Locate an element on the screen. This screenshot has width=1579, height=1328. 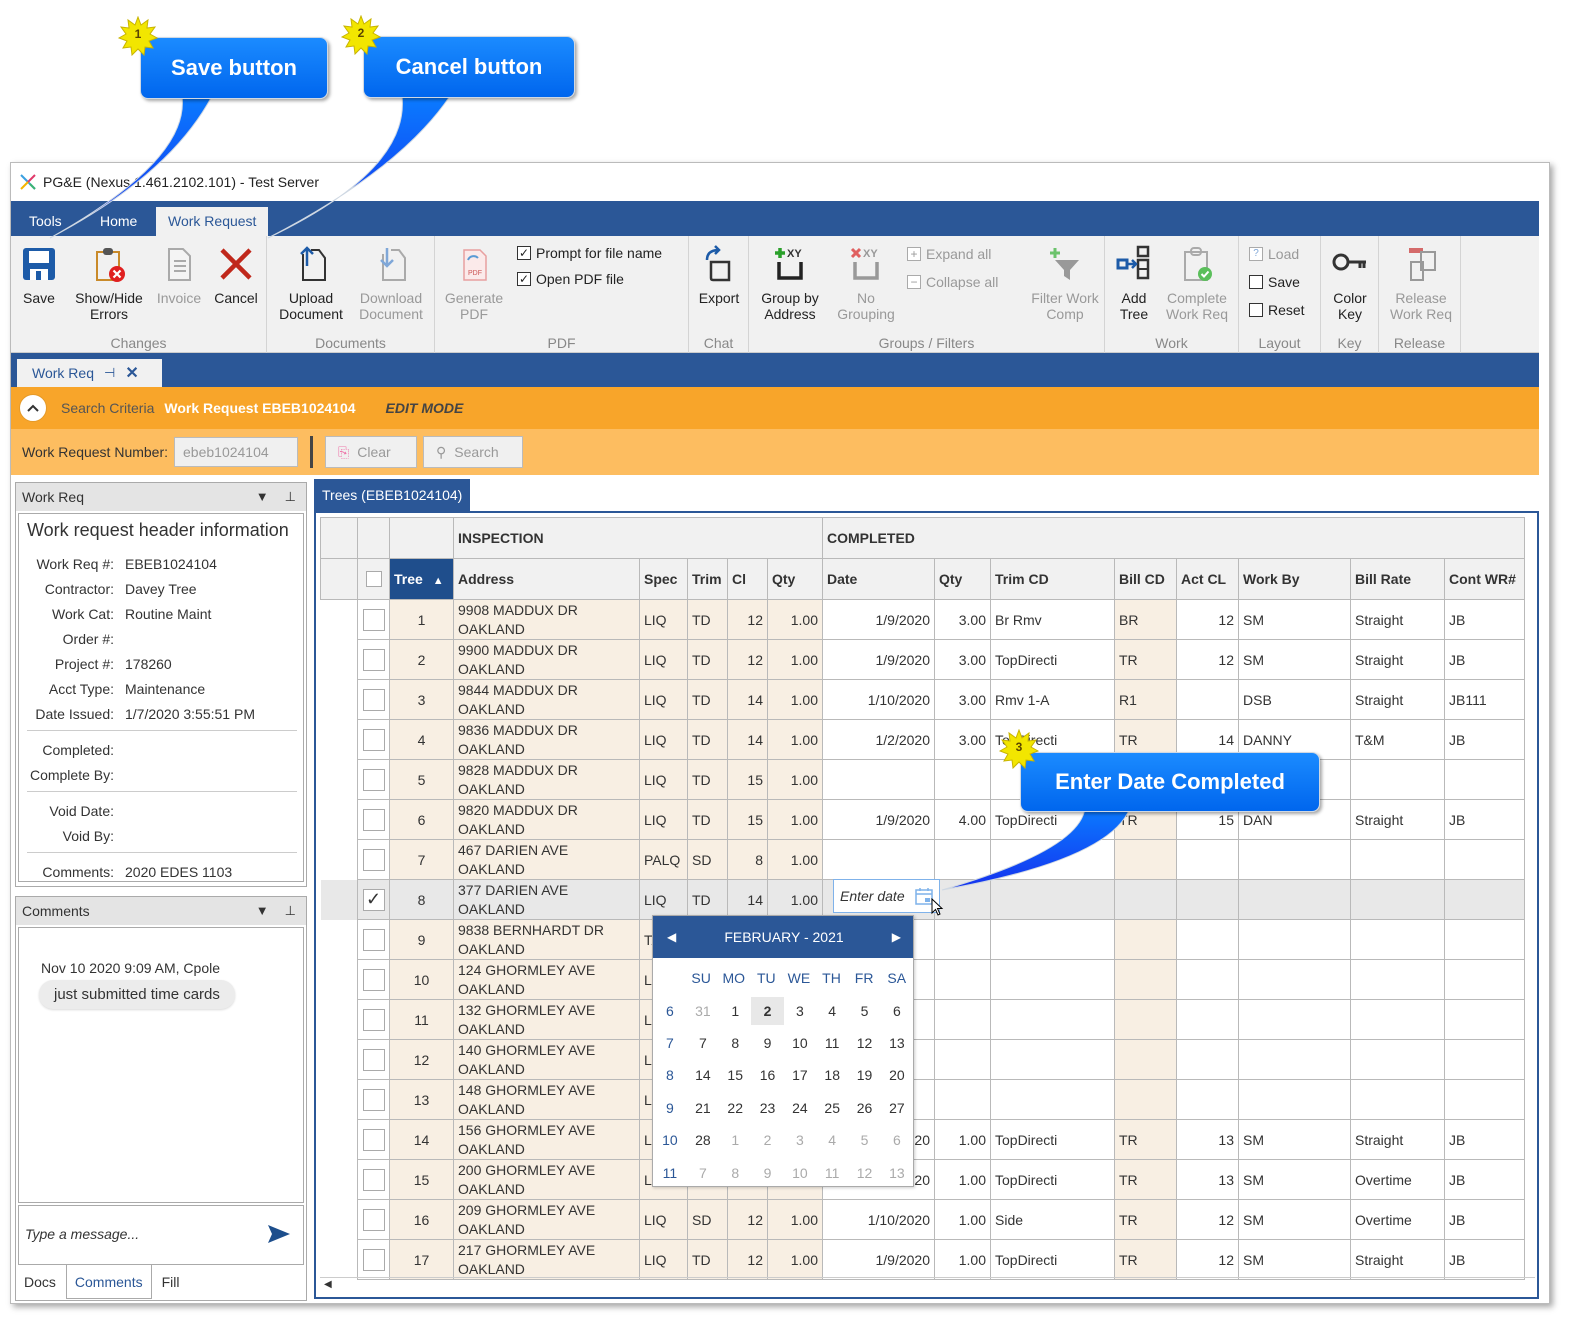
callout-text: Enter Date Completed is located at coordinates (1170, 781).